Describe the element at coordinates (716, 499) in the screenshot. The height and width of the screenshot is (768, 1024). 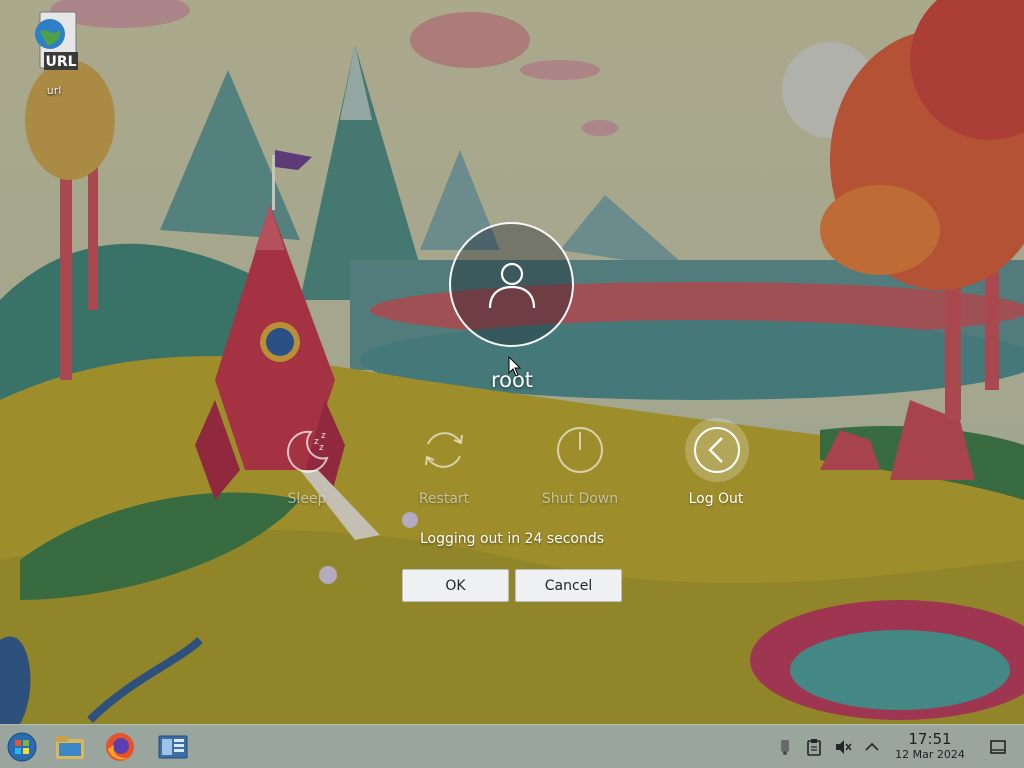
I see `logout-label: Log Out` at that location.